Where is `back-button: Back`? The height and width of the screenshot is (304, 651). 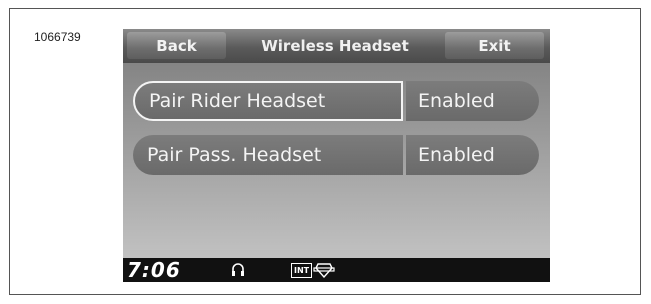
back-button: Back is located at coordinates (176, 45).